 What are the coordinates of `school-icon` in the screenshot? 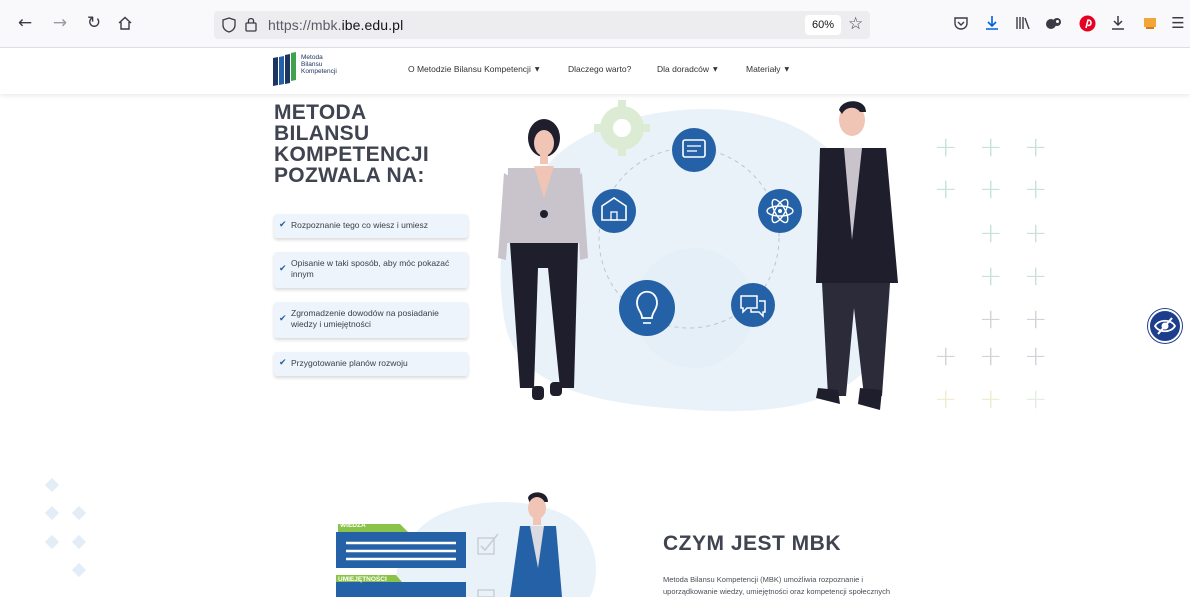 It's located at (614, 211).